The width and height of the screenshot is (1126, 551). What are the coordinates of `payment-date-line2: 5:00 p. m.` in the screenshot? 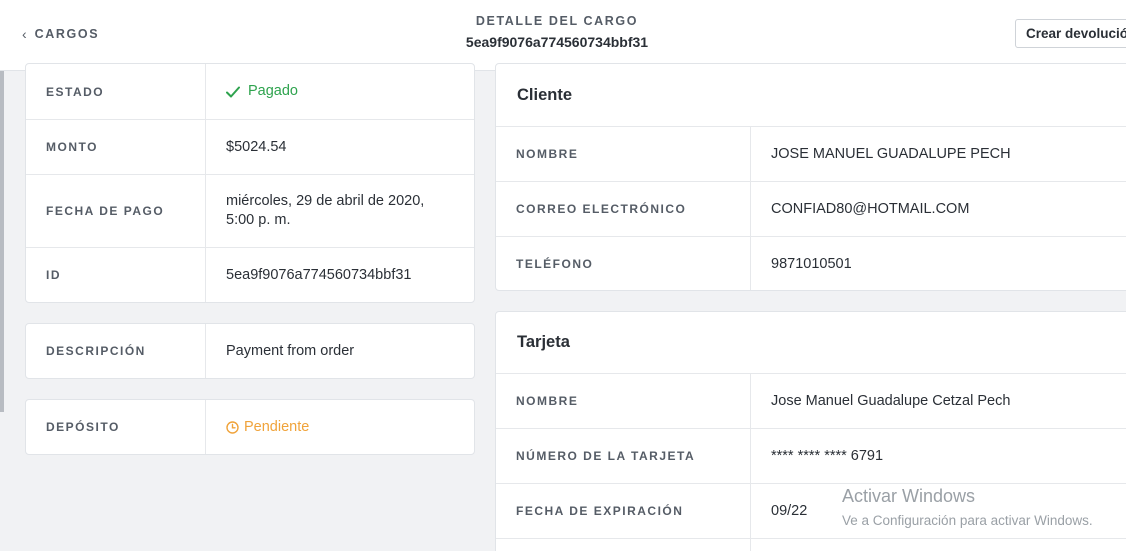 It's located at (258, 220).